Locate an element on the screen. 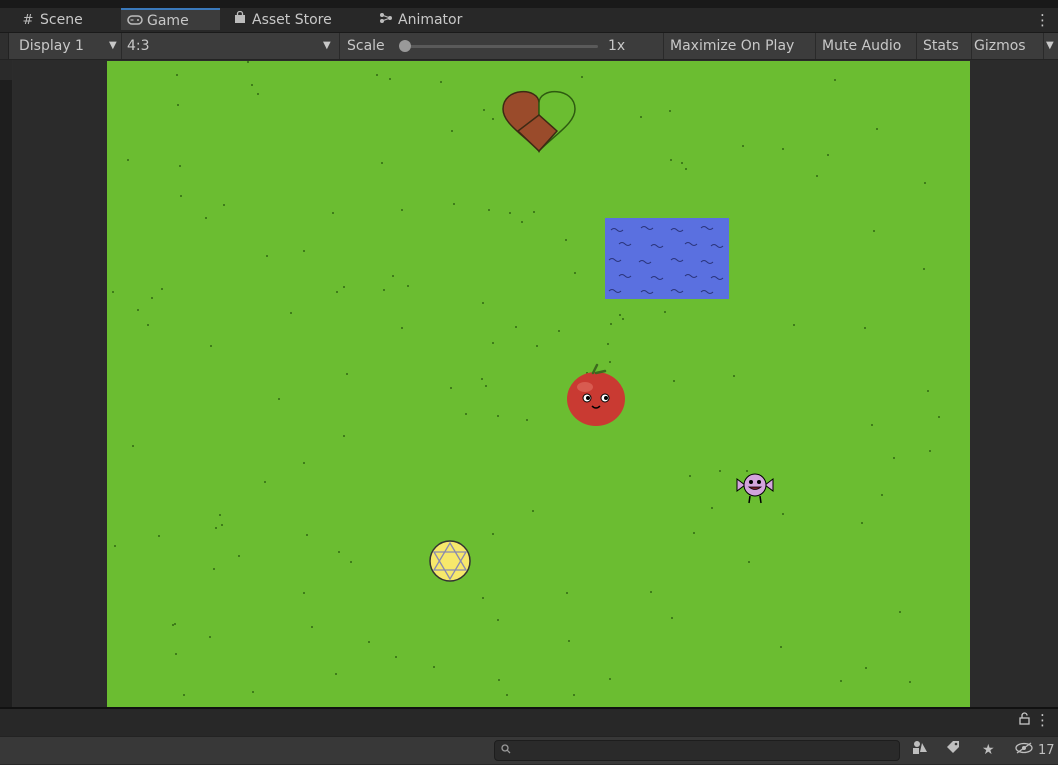 The image size is (1058, 765). grid-icon: # is located at coordinates (28, 20).